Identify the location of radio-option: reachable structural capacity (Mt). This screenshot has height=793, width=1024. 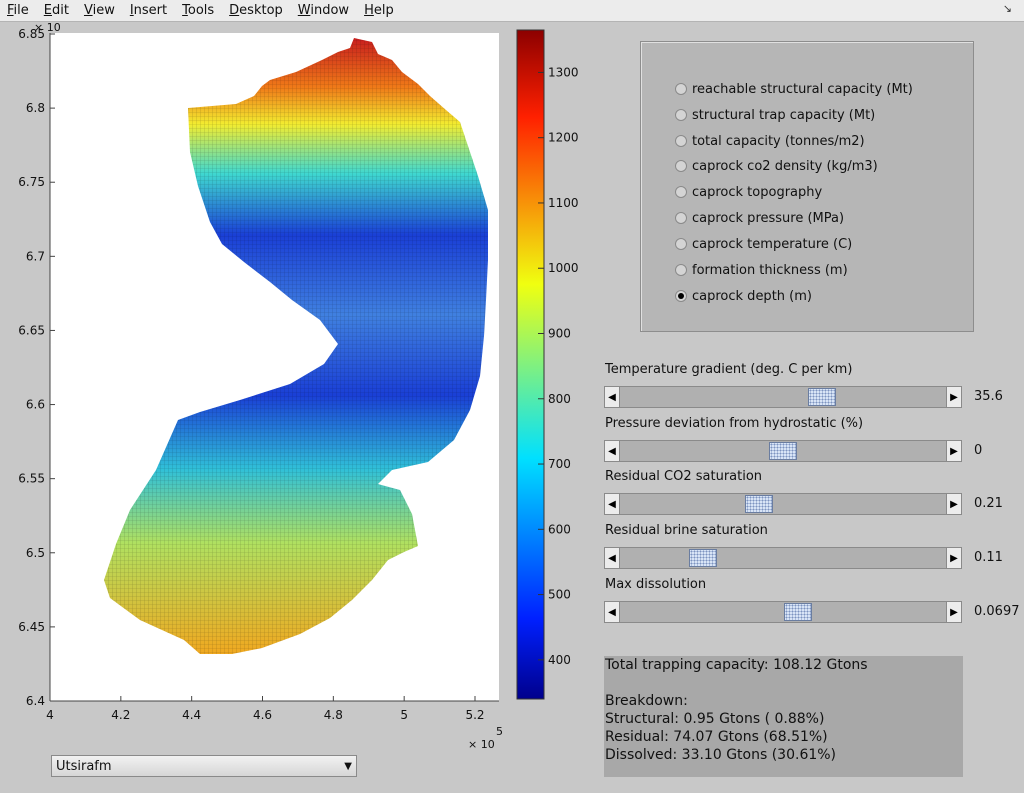
(794, 89).